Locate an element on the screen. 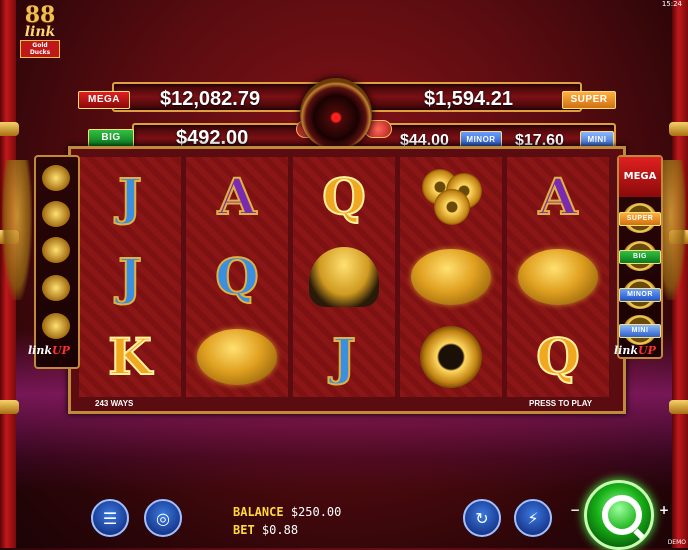 This screenshot has width=688, height=550. super-disc: SUPER is located at coordinates (640, 218).